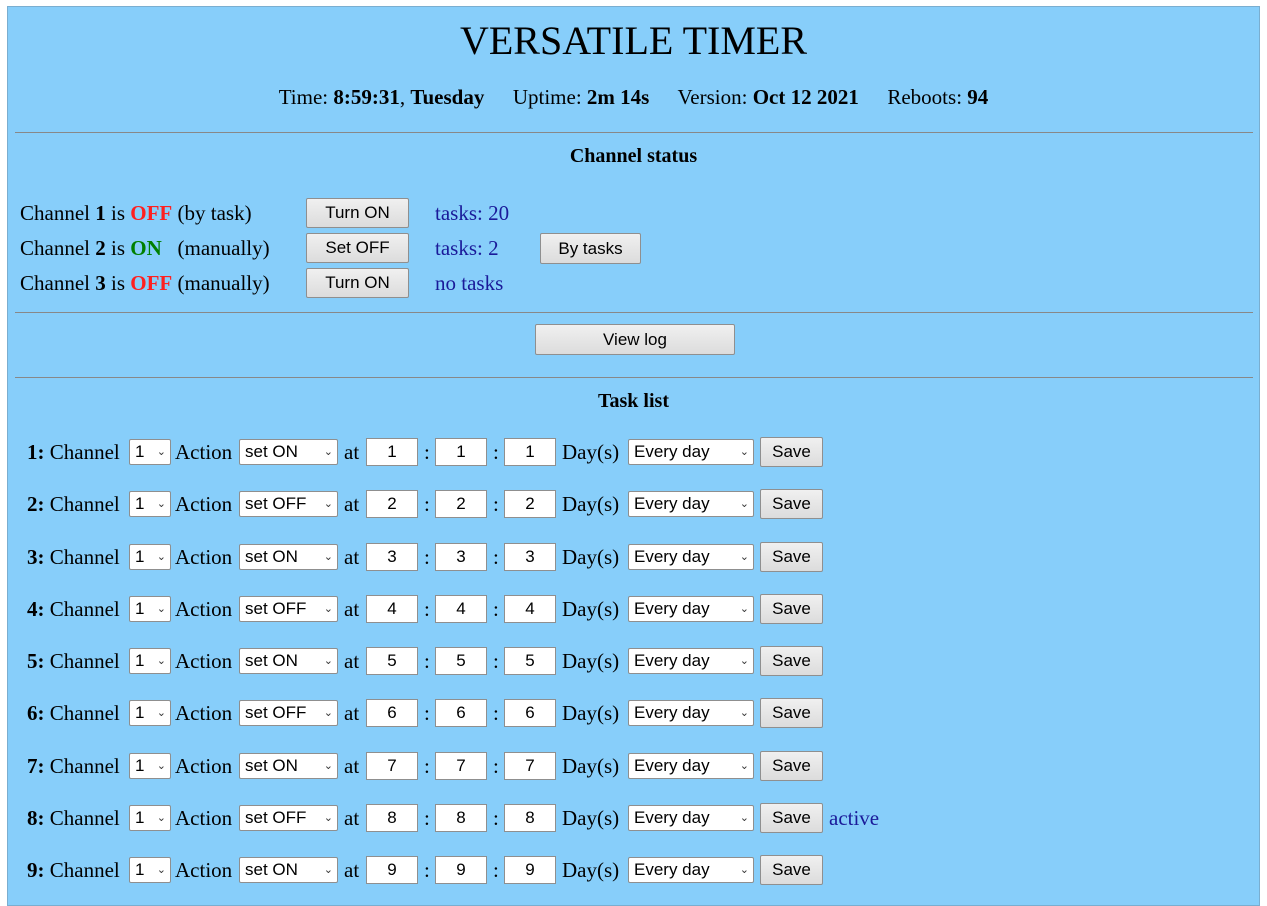 This screenshot has width=1267, height=906. Describe the element at coordinates (100, 283) in the screenshot. I see `channel-number: 3` at that location.